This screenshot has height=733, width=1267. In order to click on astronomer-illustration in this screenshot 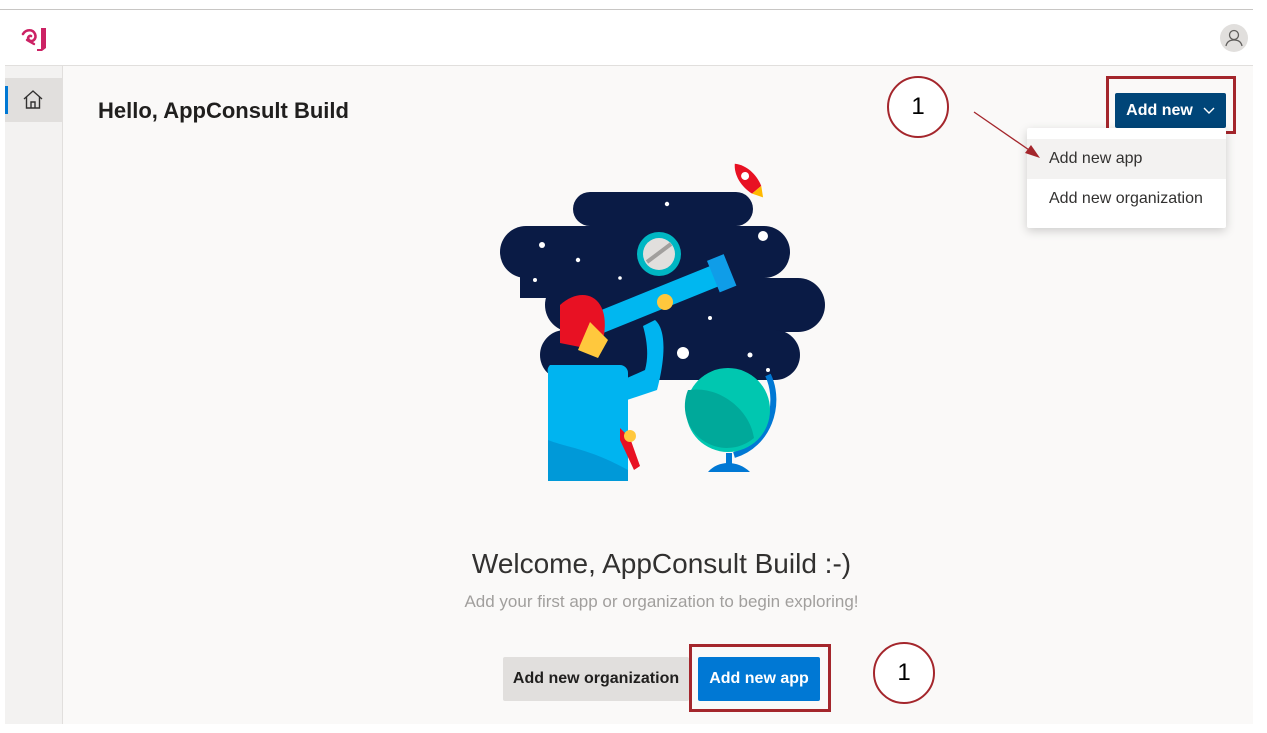, I will do `click(662, 322)`.